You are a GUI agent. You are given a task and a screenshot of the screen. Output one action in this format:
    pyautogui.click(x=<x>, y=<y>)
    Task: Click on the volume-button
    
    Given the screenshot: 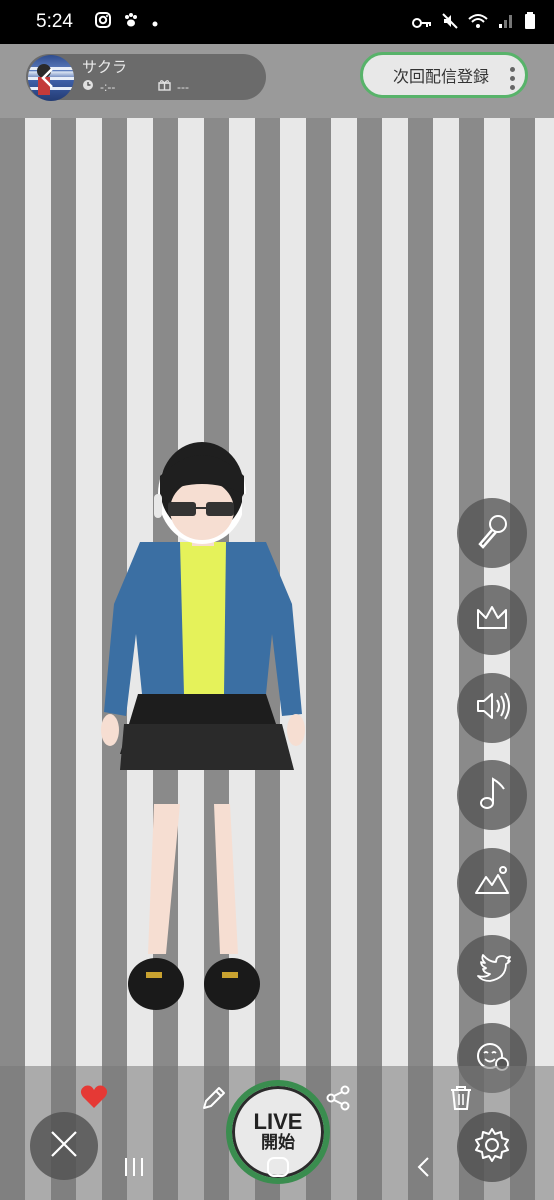 What is the action you would take?
    pyautogui.click(x=492, y=708)
    